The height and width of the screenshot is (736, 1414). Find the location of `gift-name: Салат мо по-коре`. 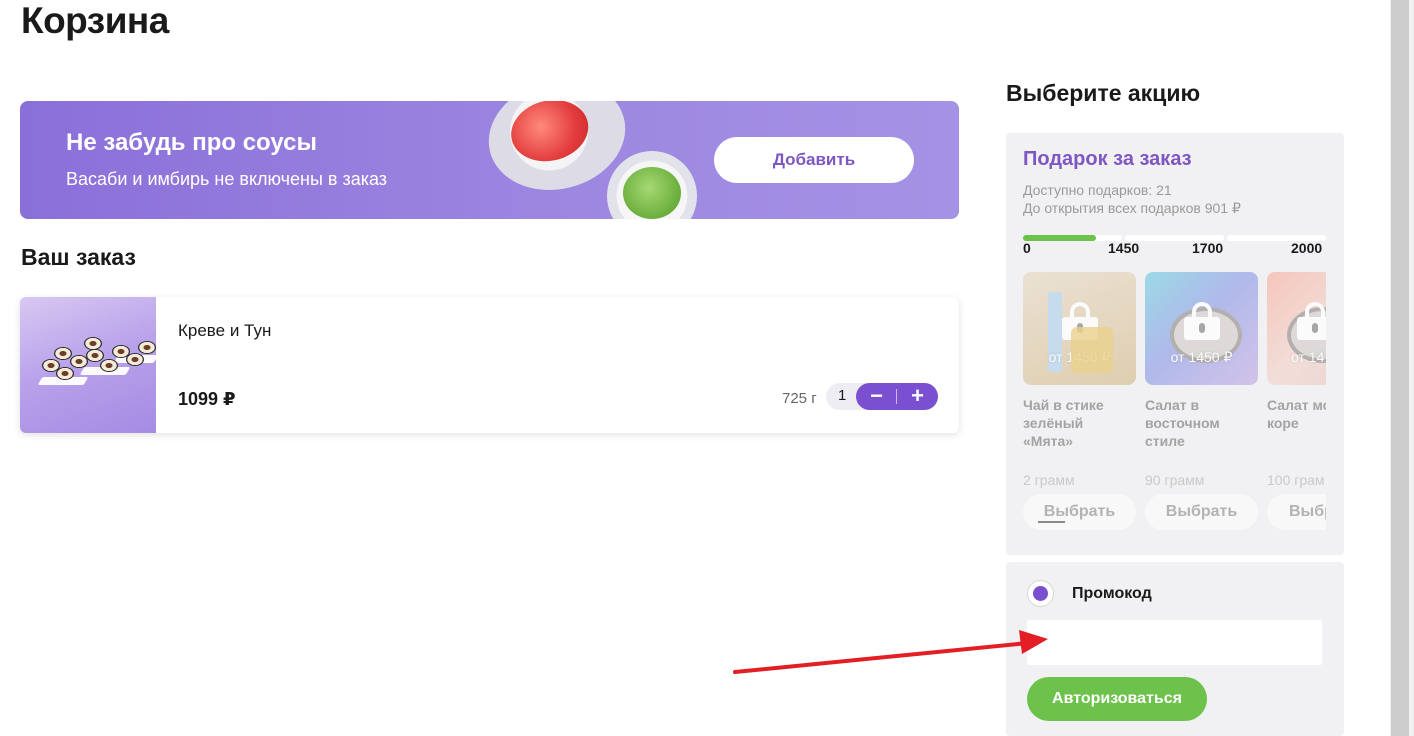

gift-name: Салат мо по-коре is located at coordinates (1296, 414).